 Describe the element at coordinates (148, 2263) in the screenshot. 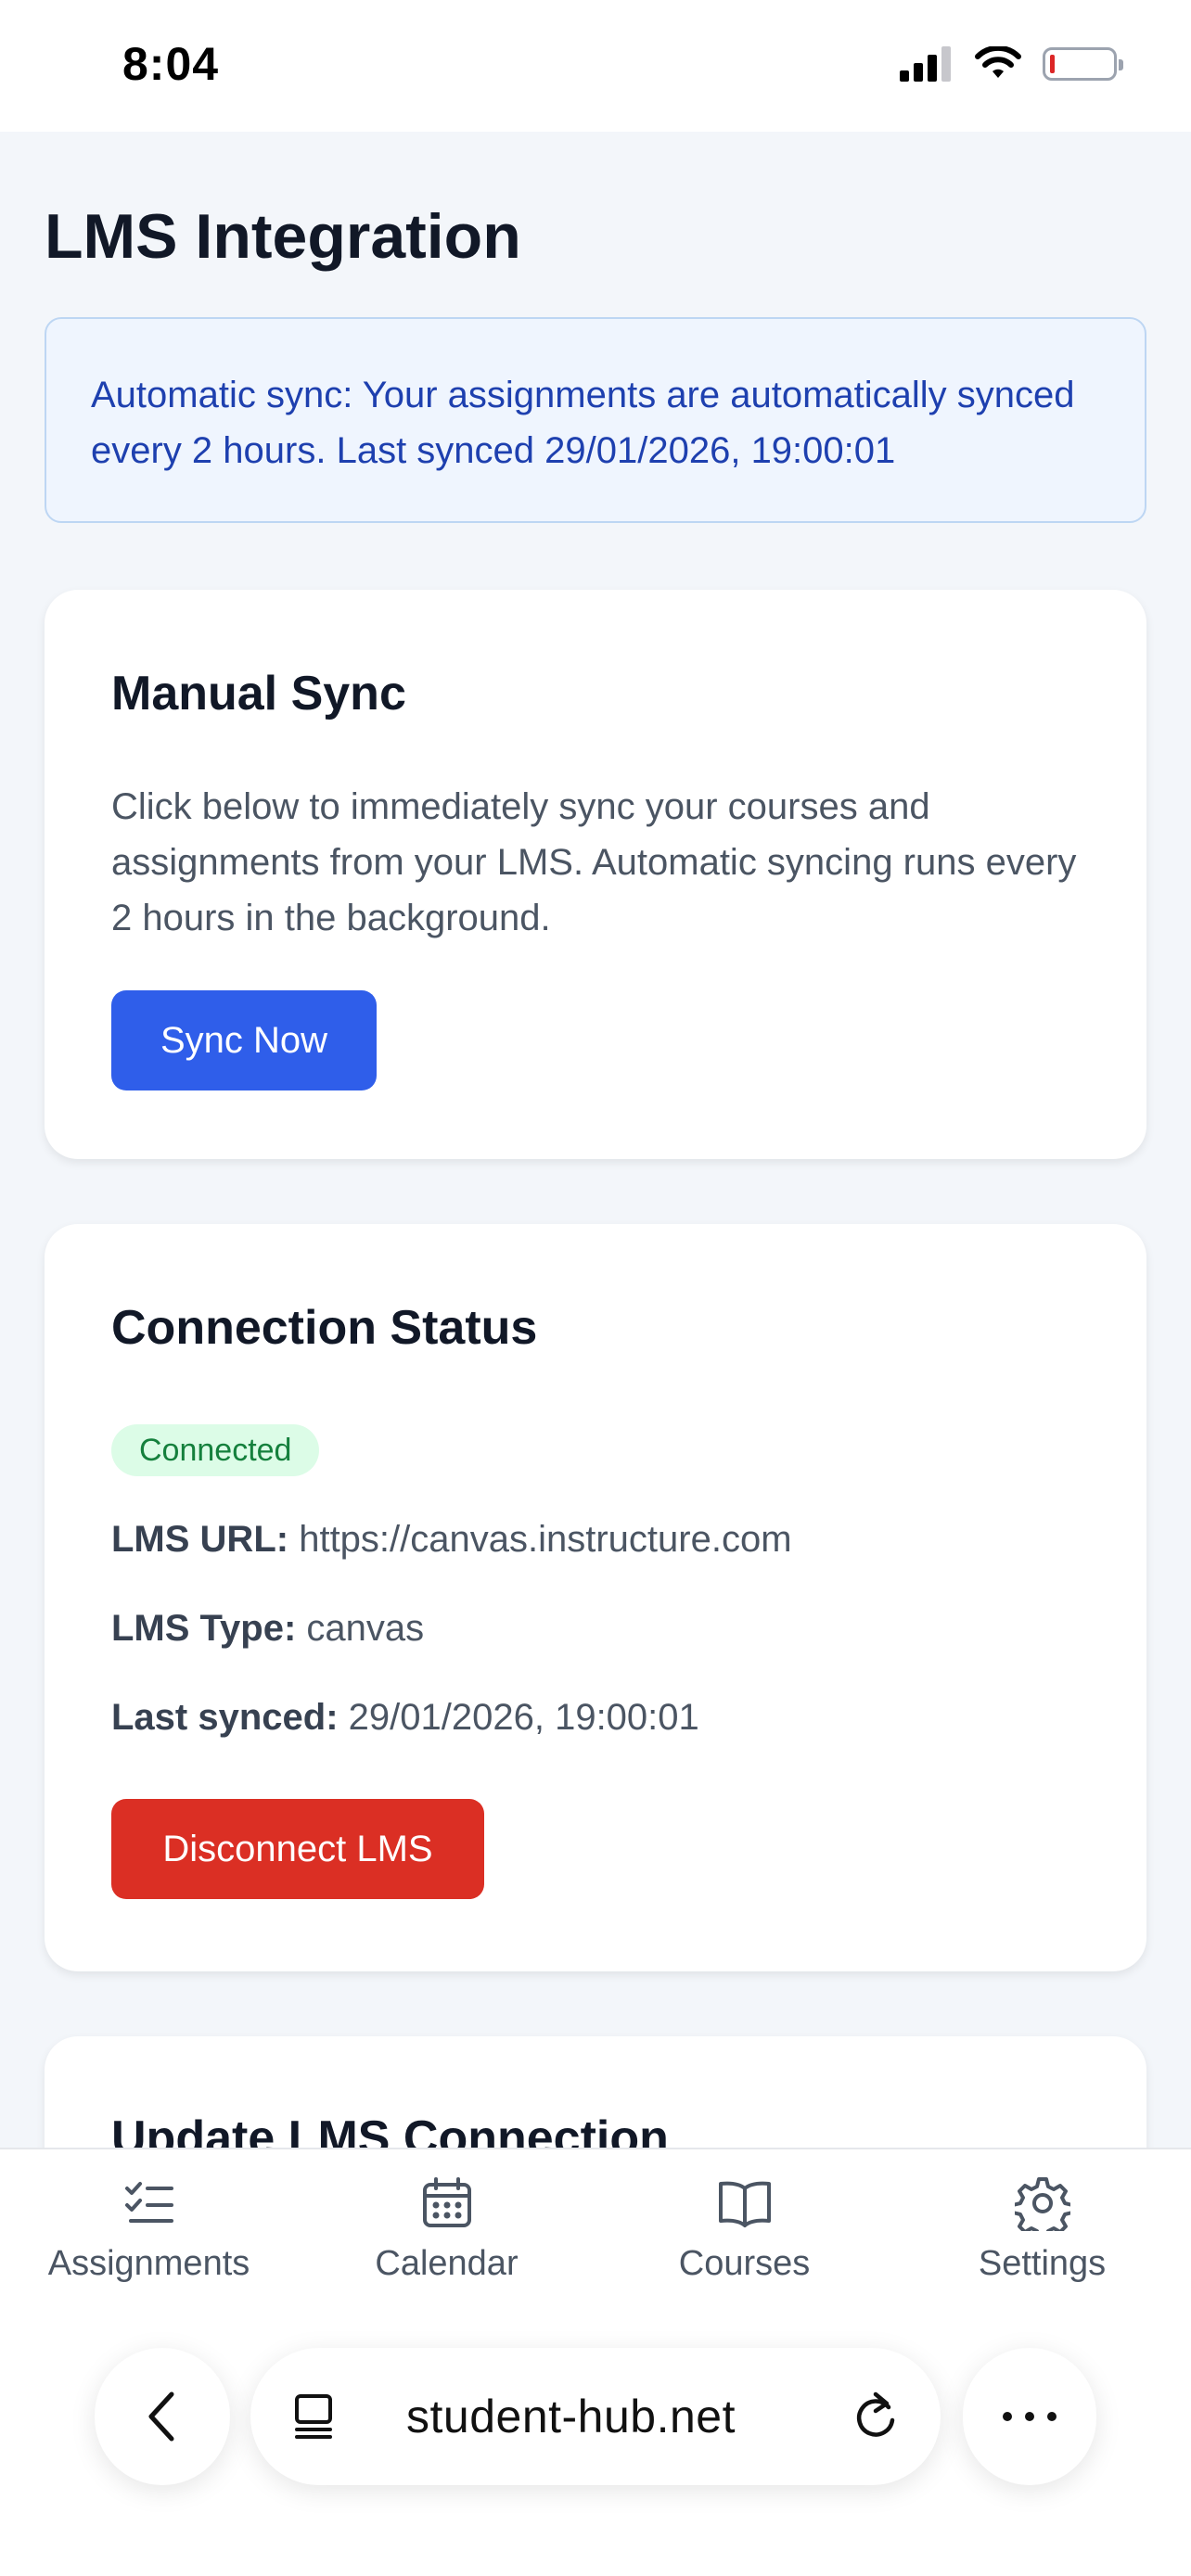

I see `tab-assignments-label: Assignments` at that location.